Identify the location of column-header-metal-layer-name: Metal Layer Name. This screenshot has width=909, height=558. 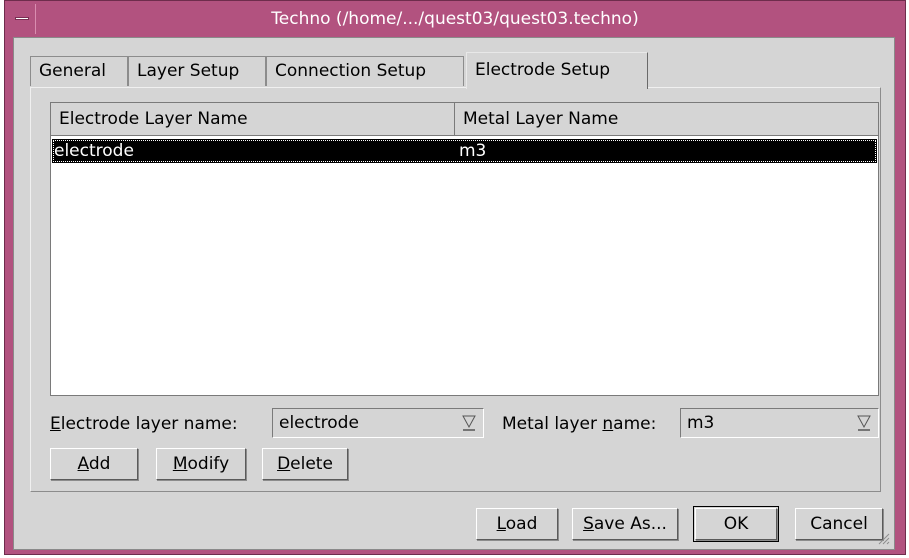
(666, 119).